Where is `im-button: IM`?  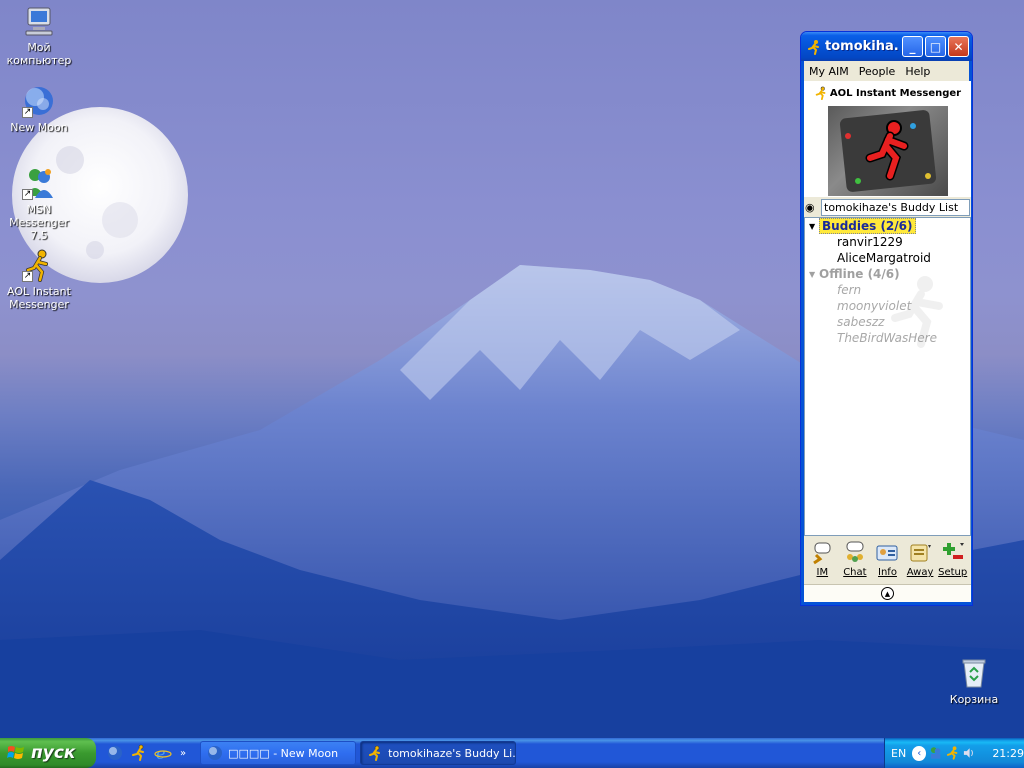 im-button: IM is located at coordinates (822, 562).